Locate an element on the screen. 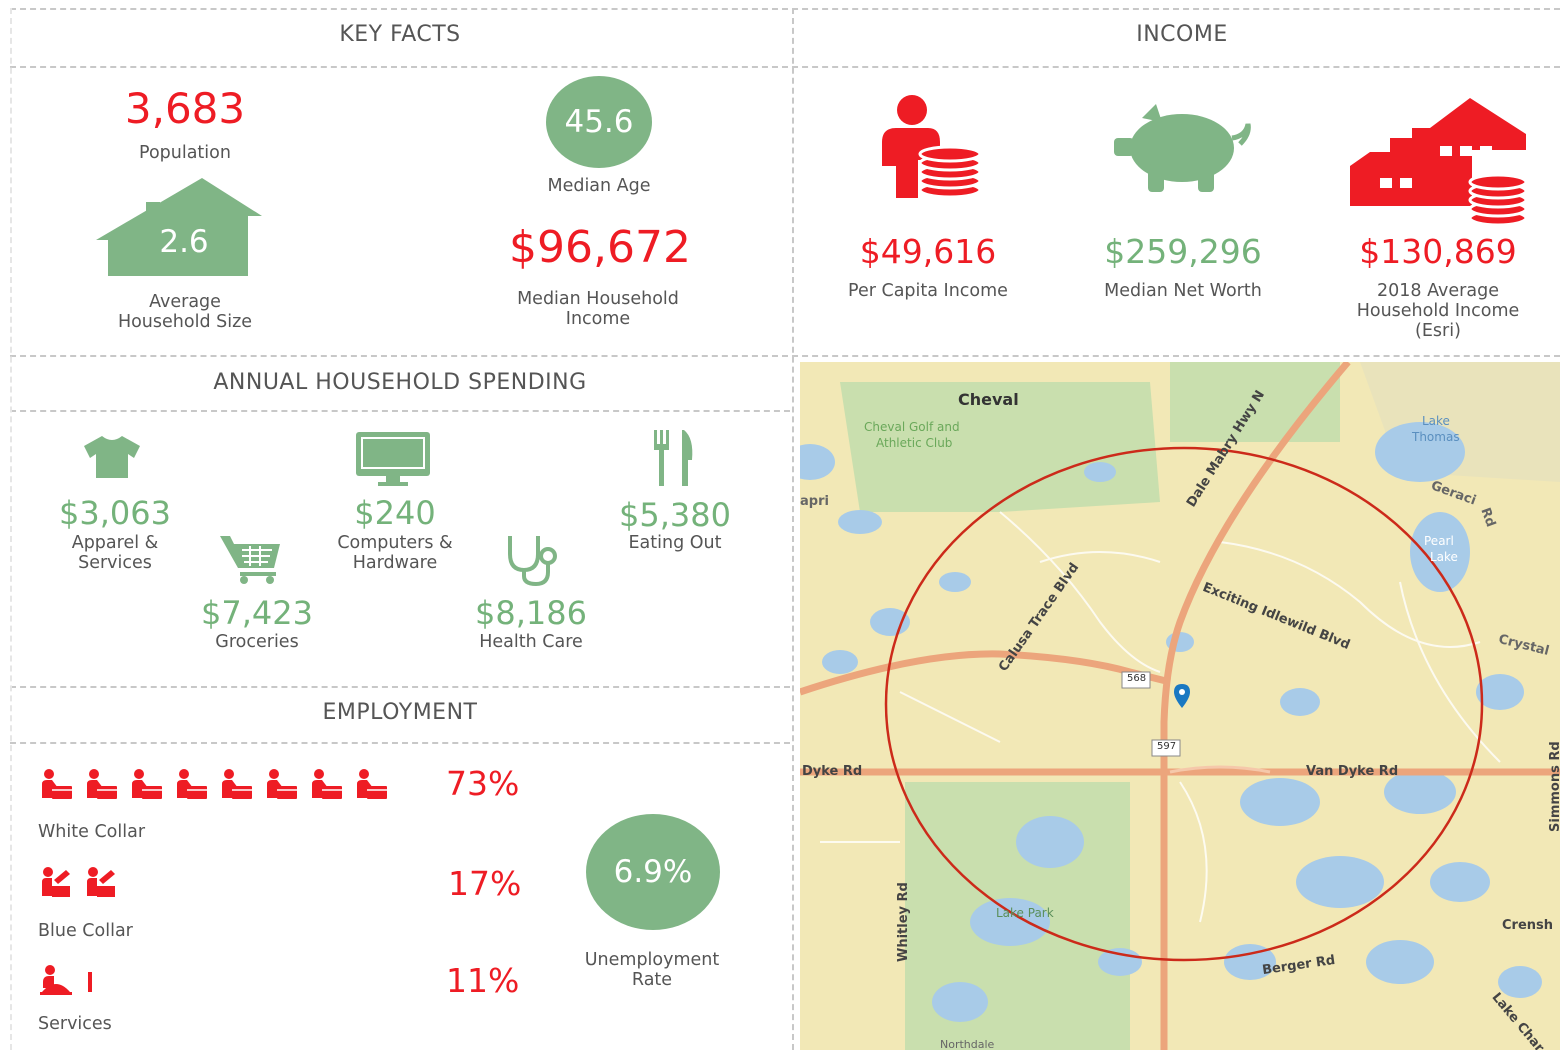 Image resolution: width=1560 pixels, height=1050 pixels. household-size-label-2: Household Size is located at coordinates (185, 322).